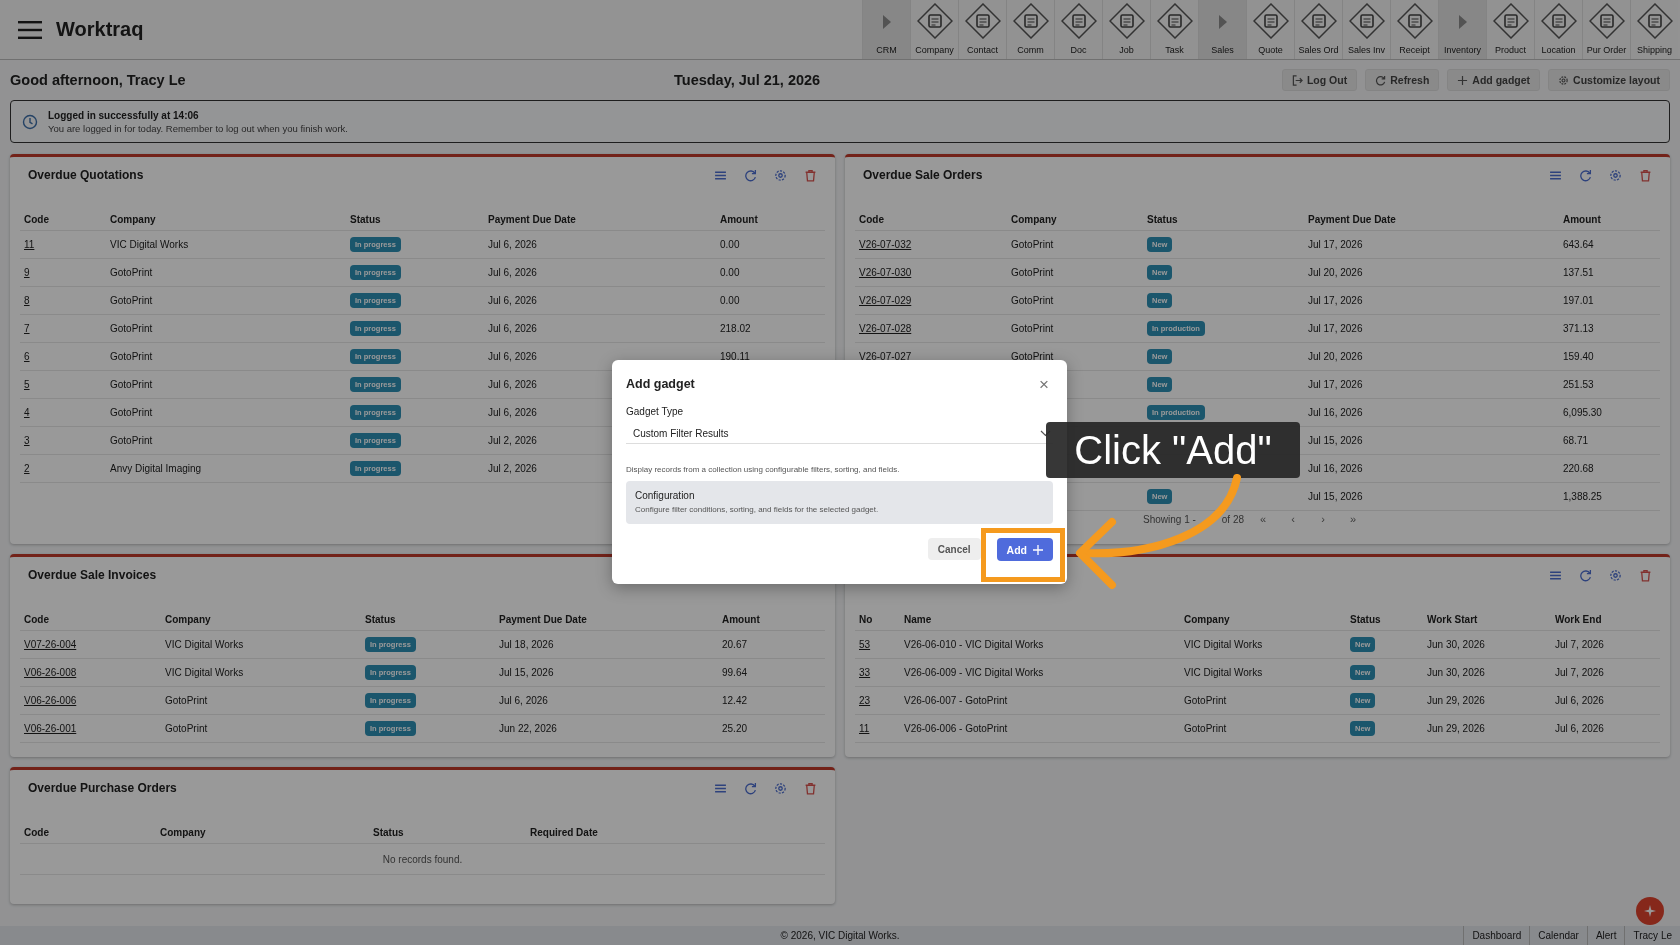 The image size is (1680, 945). Describe the element at coordinates (1578, 300) in the screenshot. I see `table-cell: 197.01` at that location.